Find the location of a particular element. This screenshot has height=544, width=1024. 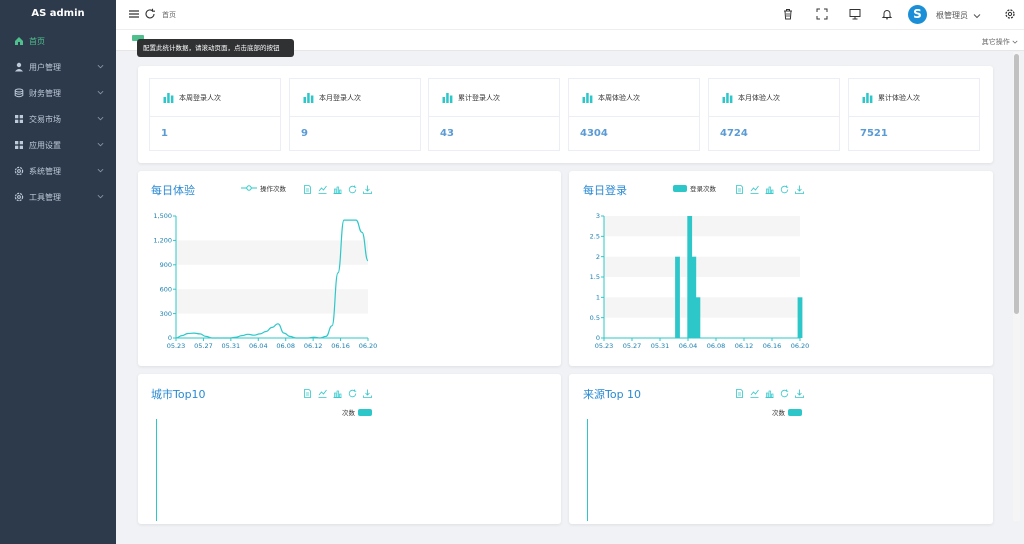

chart-legend: 操作次数 is located at coordinates (263, 188).